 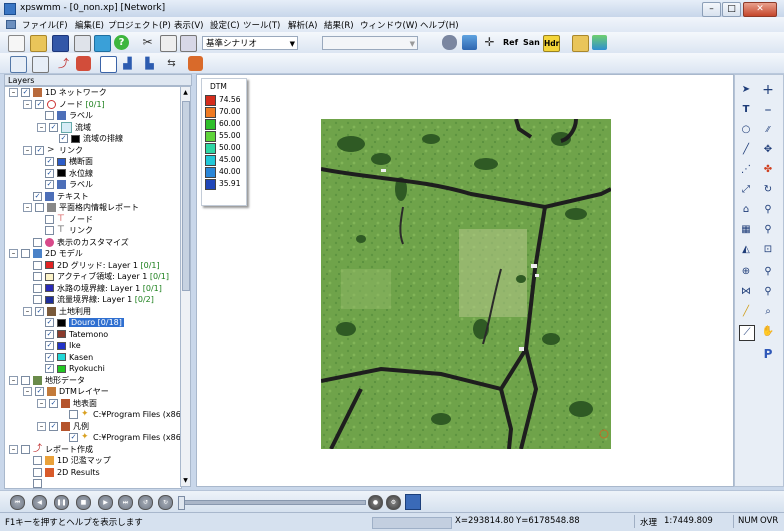 What do you see at coordinates (84, 323) in the screenshot?
I see `tree-node-douro: ✓ Douro [0/18]` at bounding box center [84, 323].